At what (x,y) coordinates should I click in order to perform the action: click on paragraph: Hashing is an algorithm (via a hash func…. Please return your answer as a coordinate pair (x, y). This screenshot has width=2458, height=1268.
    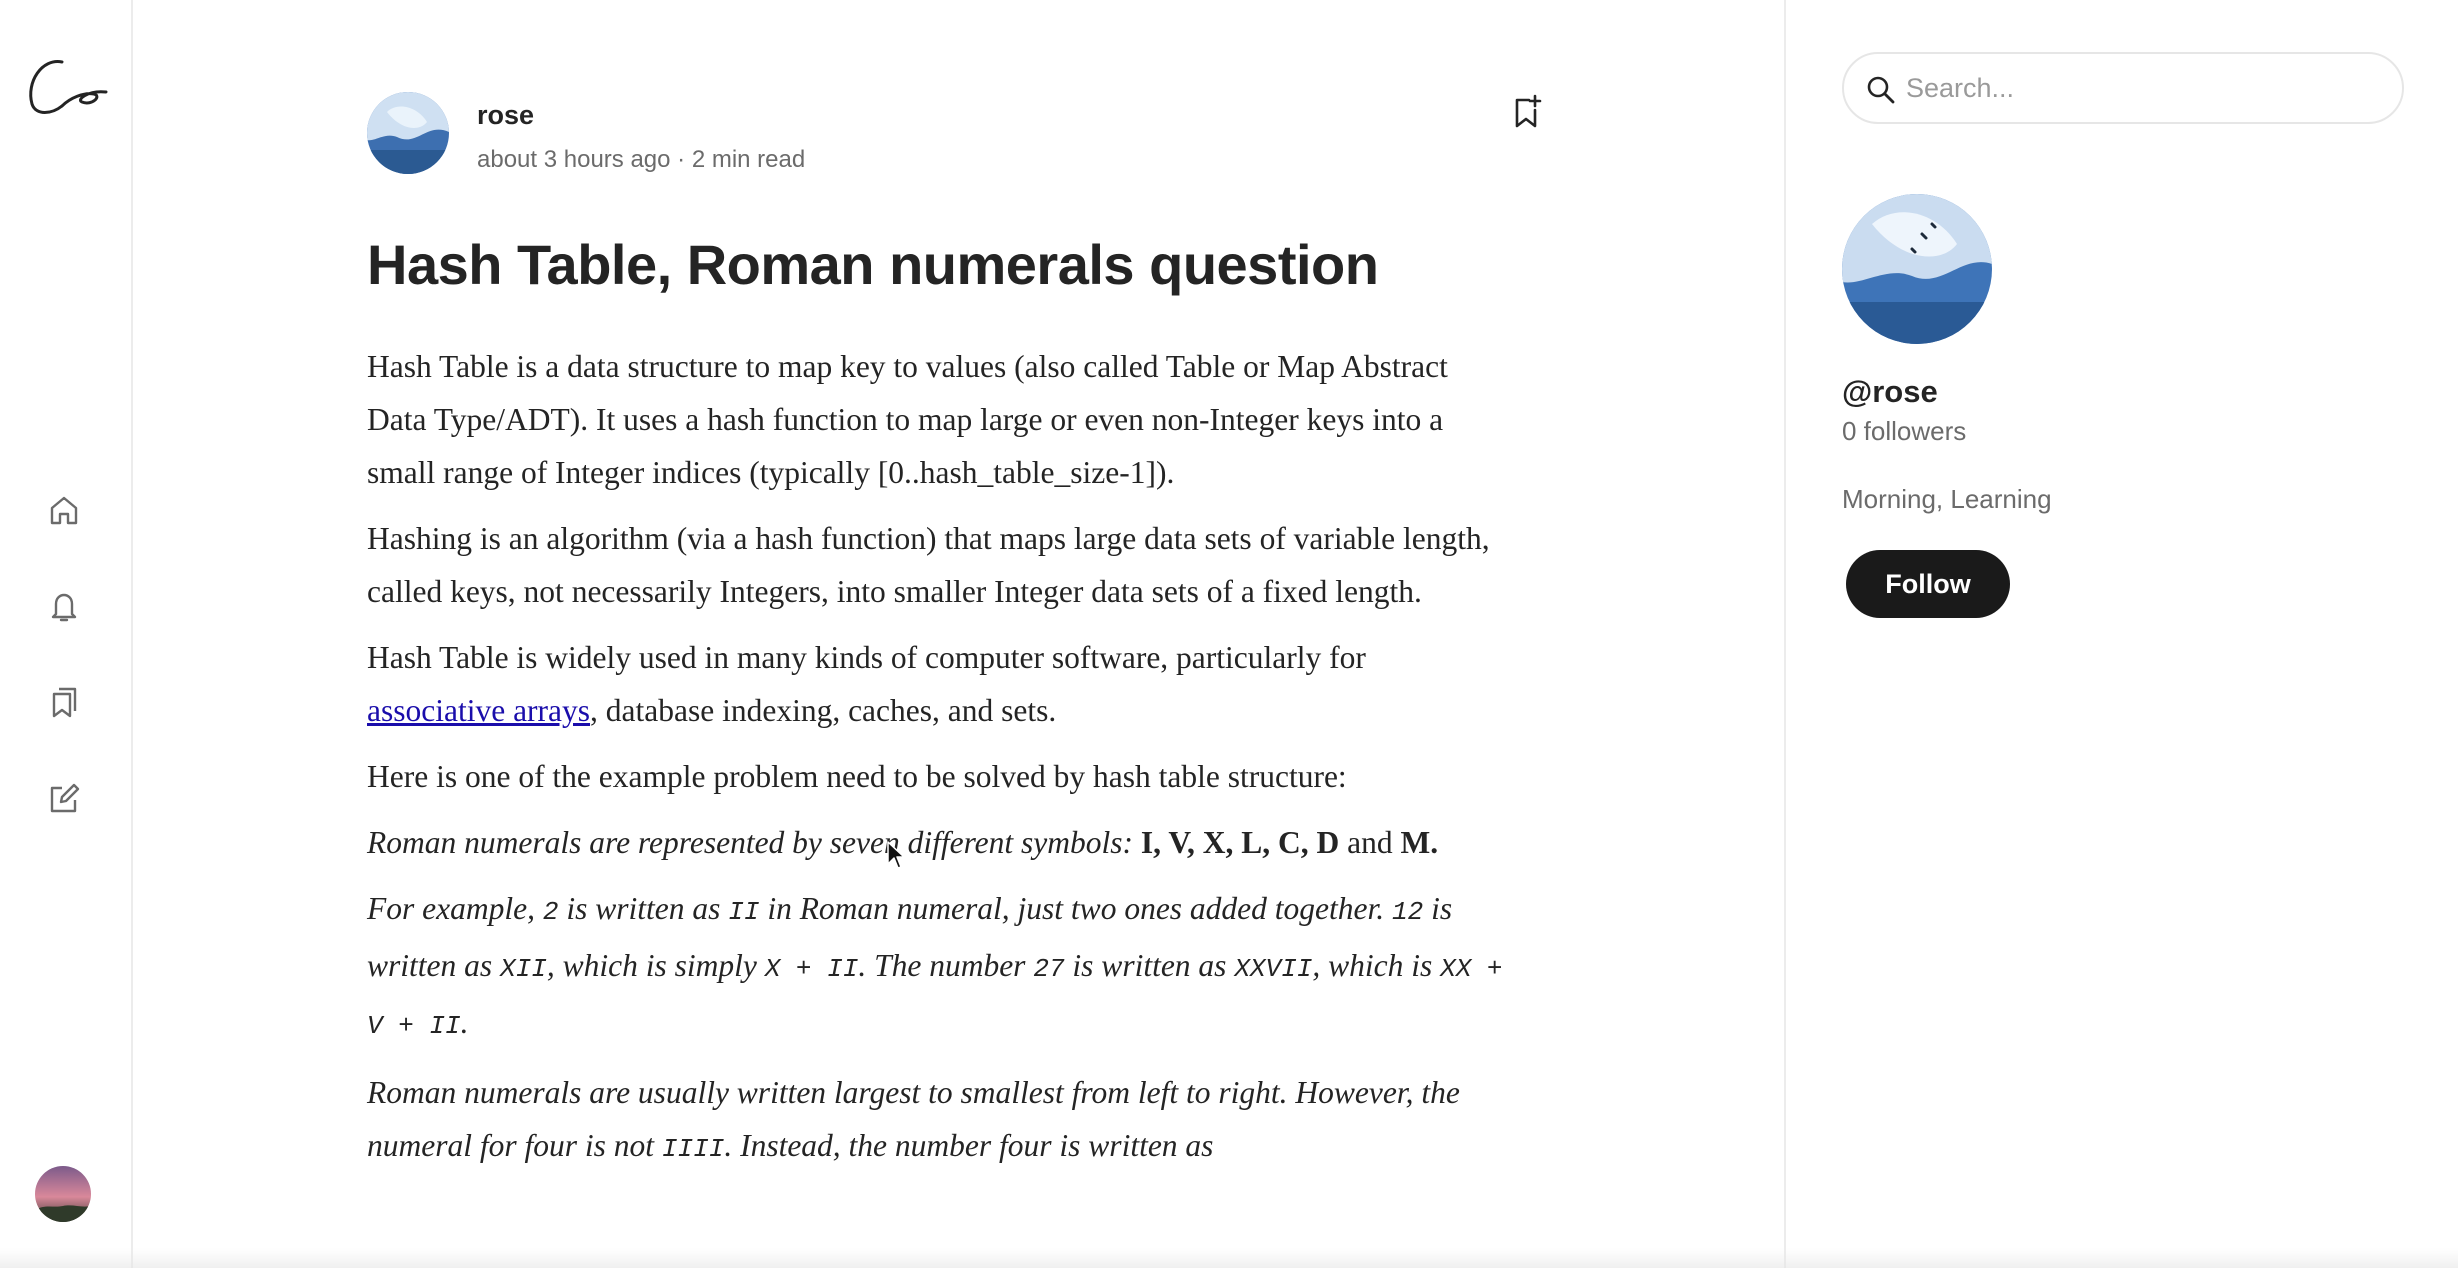
    Looking at the image, I should click on (928, 565).